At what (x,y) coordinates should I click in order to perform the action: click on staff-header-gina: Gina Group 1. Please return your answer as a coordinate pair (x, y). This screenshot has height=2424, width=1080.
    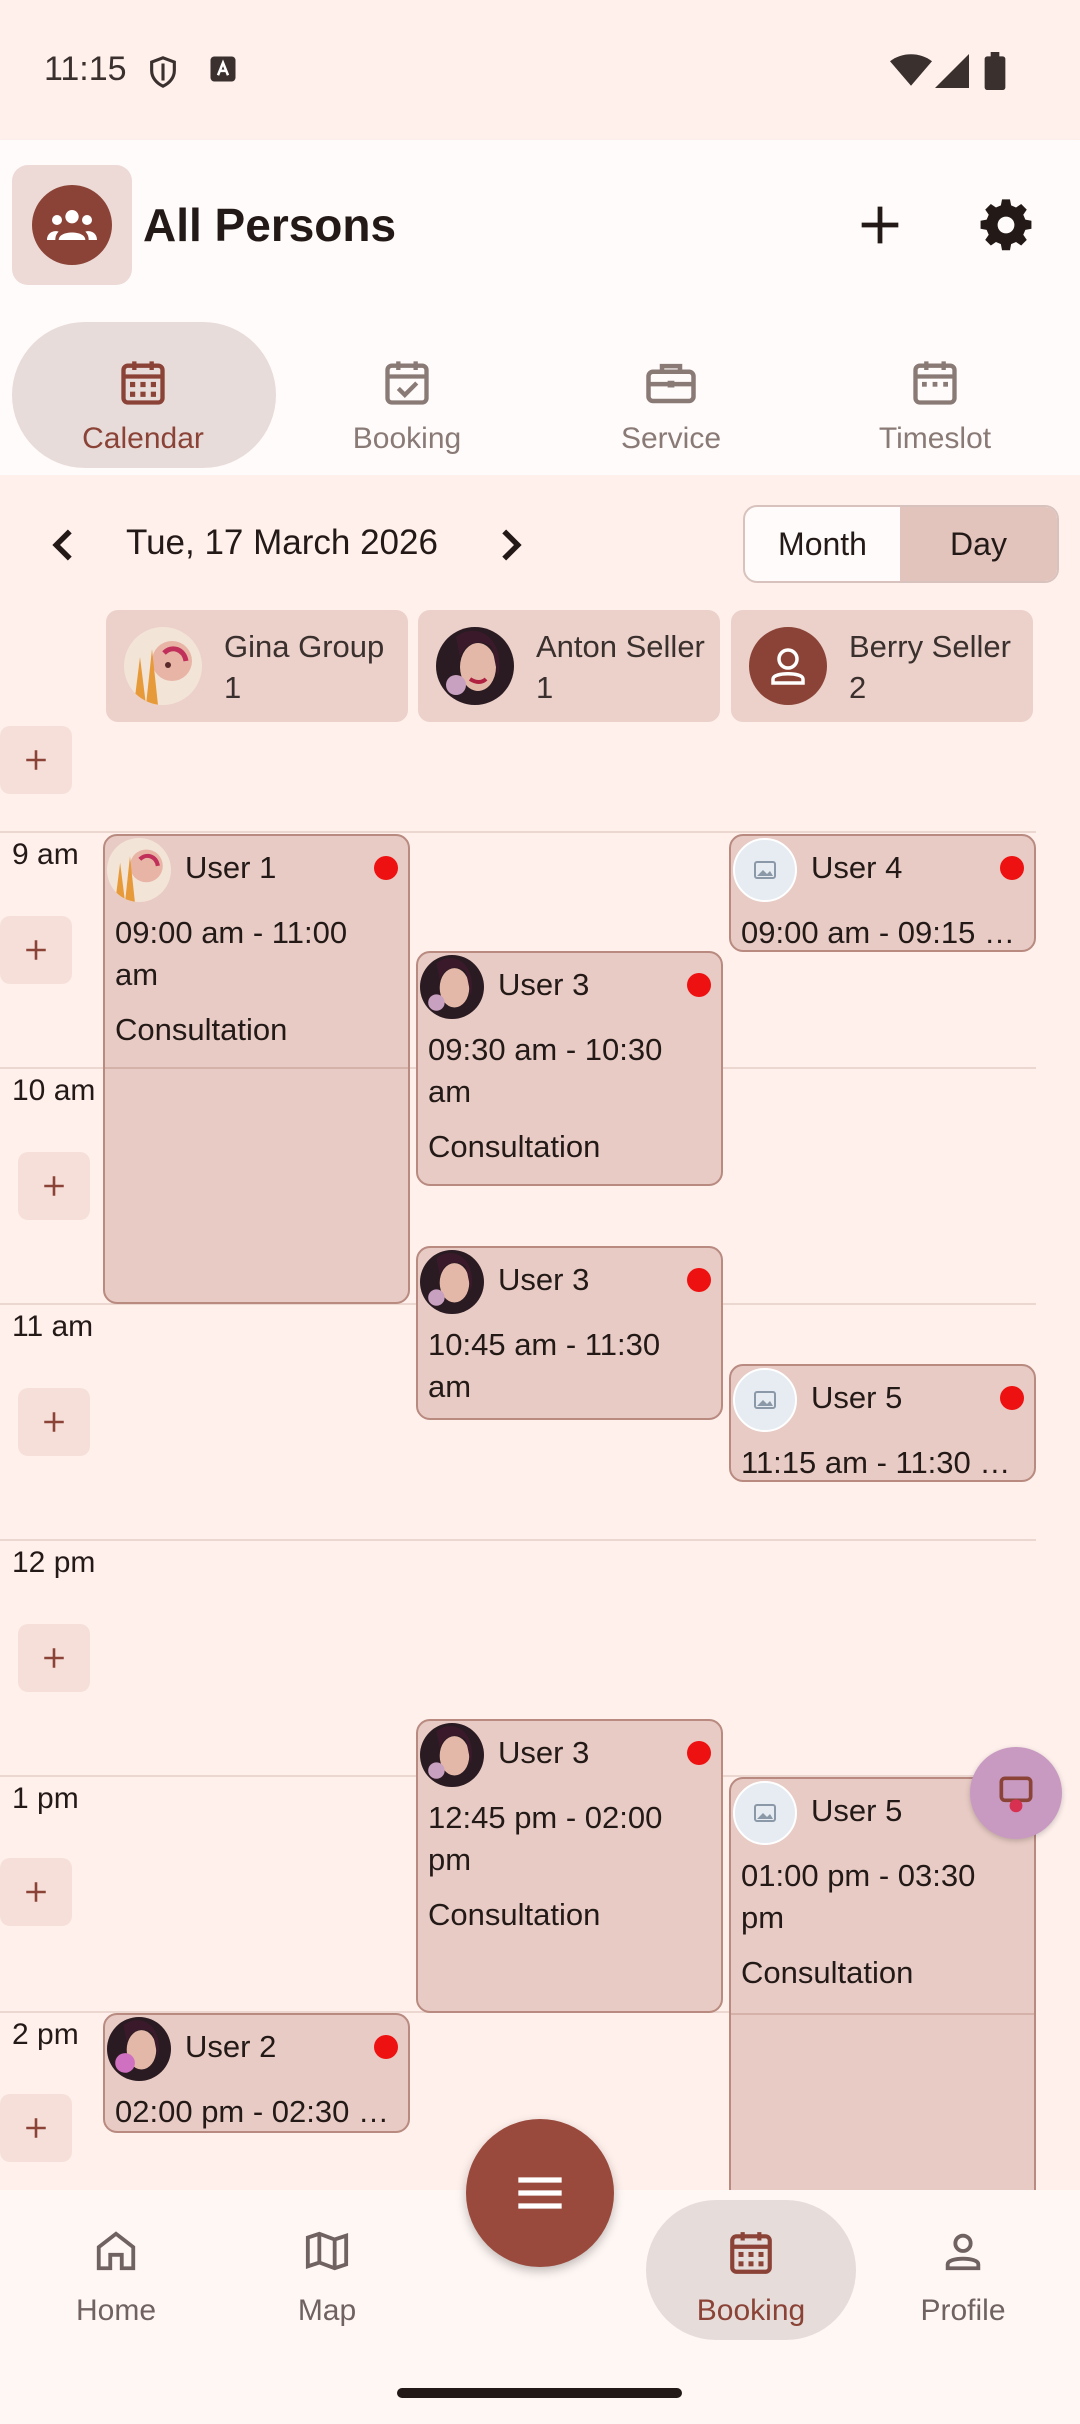
    Looking at the image, I should click on (257, 666).